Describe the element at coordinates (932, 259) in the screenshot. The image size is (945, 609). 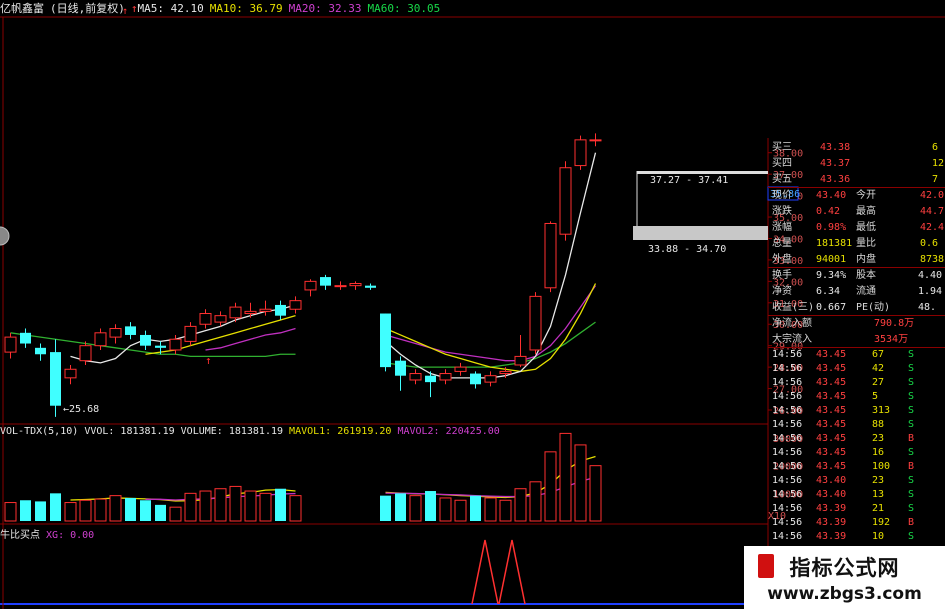
I see `stat-value-2: 8738` at that location.